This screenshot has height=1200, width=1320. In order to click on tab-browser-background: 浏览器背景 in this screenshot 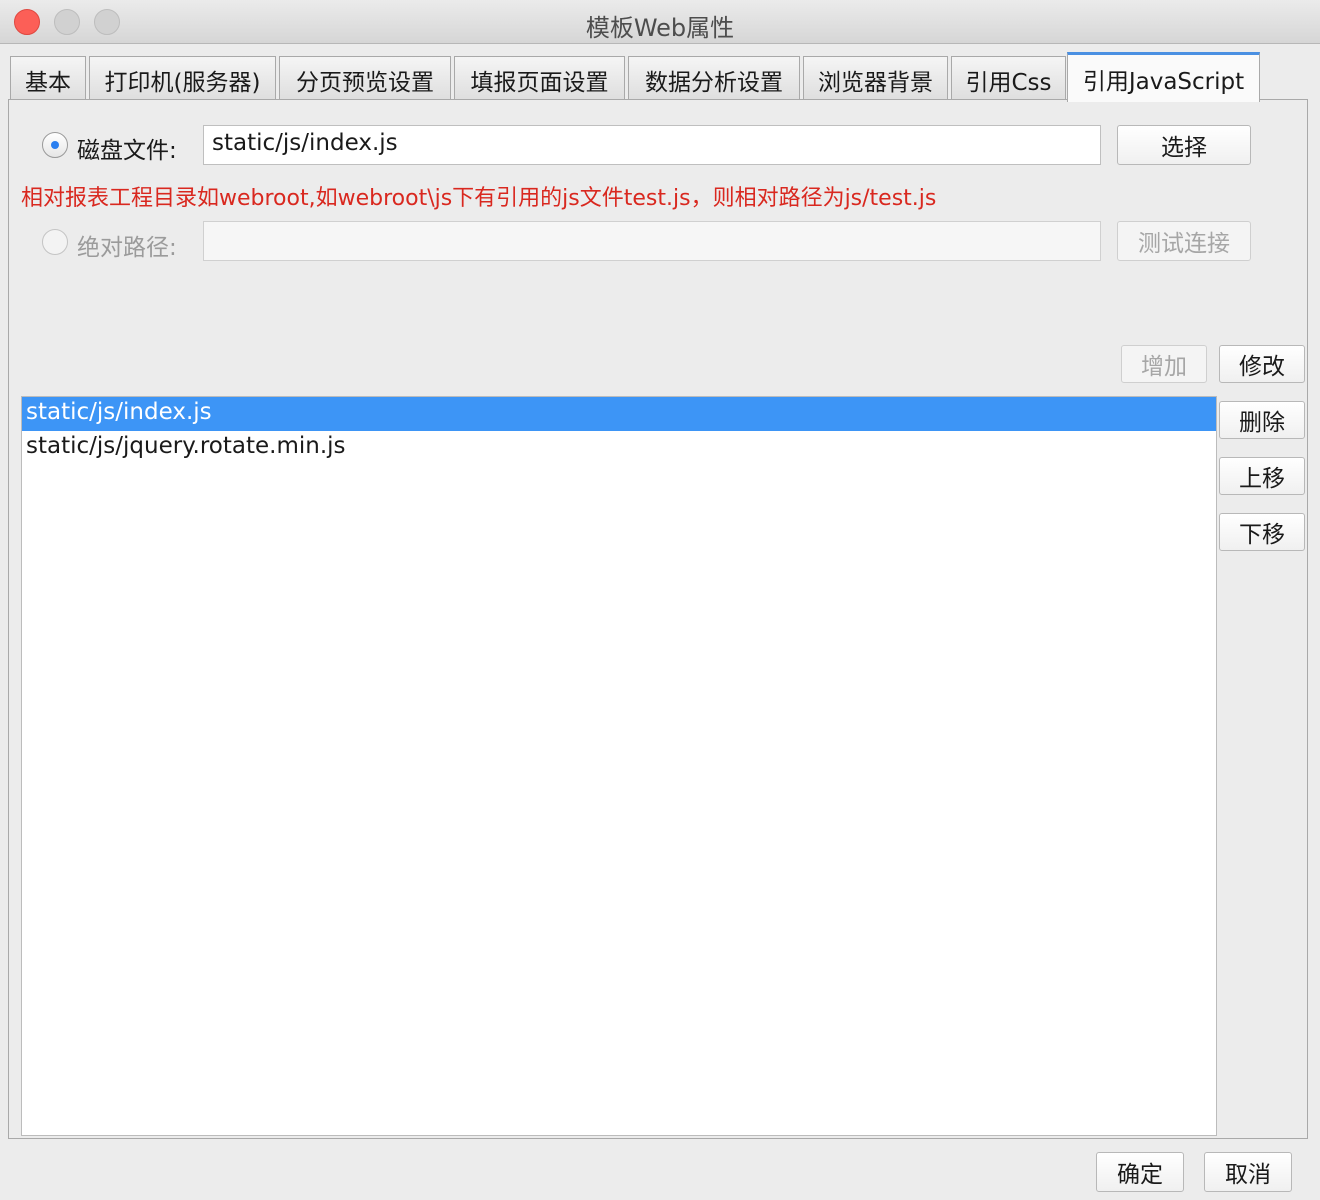, I will do `click(875, 79)`.